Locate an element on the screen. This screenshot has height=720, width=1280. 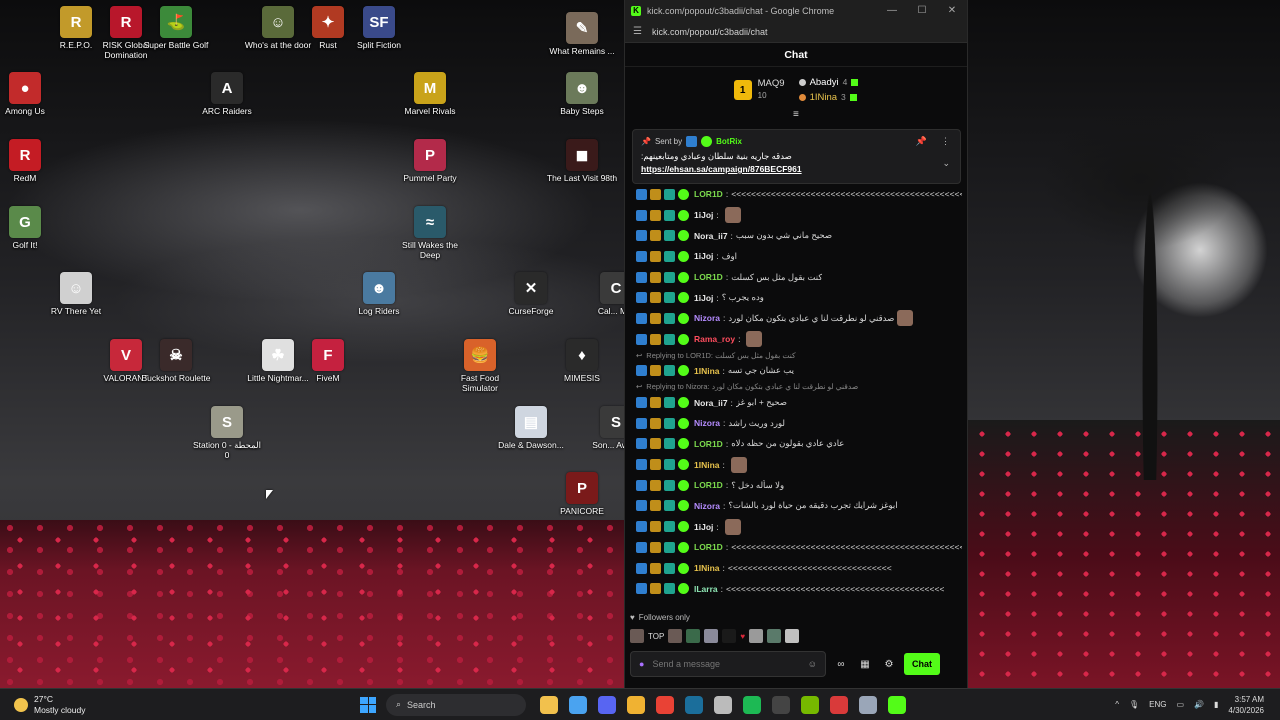
maximize-icon: ☐ is located at coordinates (922, 10).